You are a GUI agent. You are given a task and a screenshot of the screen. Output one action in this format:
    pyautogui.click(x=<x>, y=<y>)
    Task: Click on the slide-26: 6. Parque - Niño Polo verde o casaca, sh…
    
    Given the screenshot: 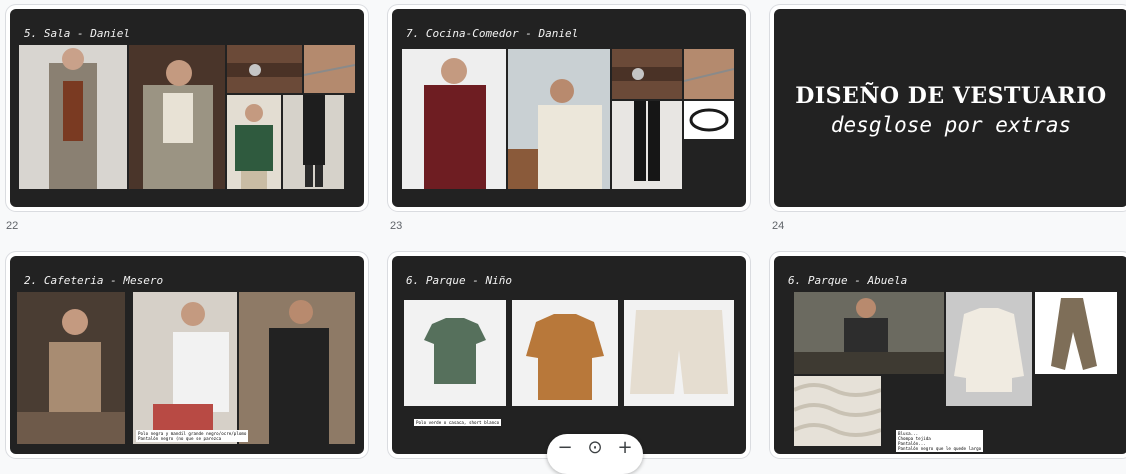 What is the action you would take?
    pyautogui.click(x=569, y=355)
    